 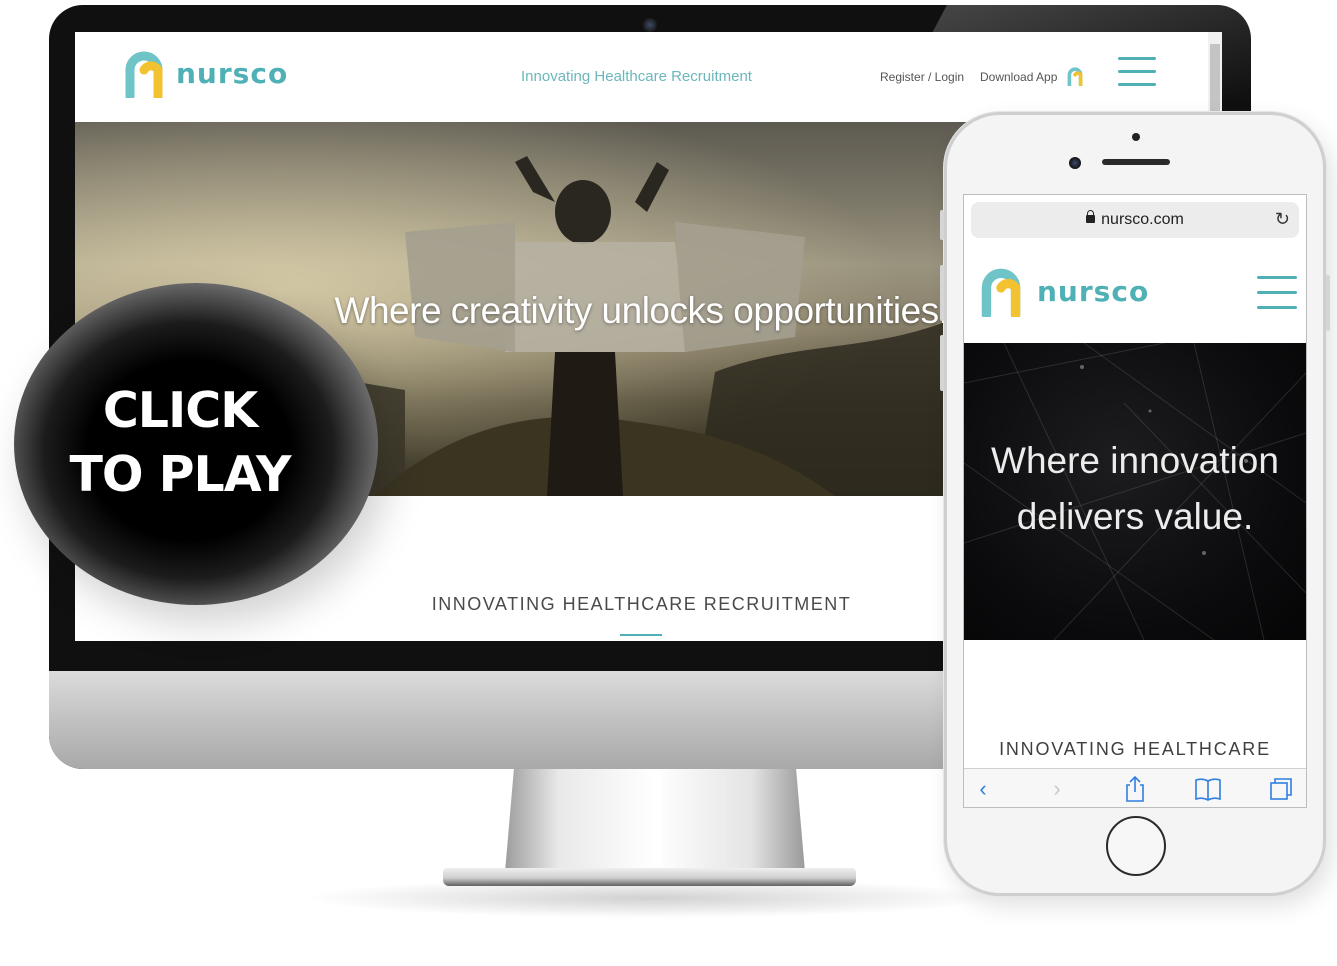 What do you see at coordinates (1135, 489) in the screenshot?
I see `mobile-hero-headline: Where innovation delivers value.` at bounding box center [1135, 489].